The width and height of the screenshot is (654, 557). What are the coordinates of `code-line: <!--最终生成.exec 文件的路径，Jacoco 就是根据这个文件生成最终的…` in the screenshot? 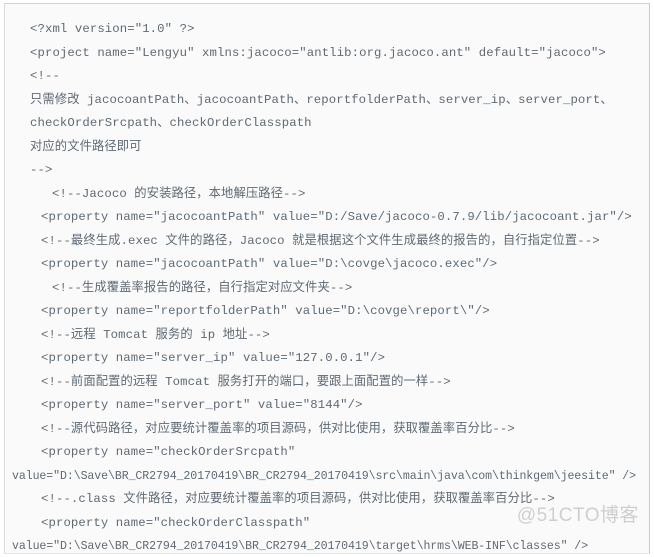 It's located at (320, 240).